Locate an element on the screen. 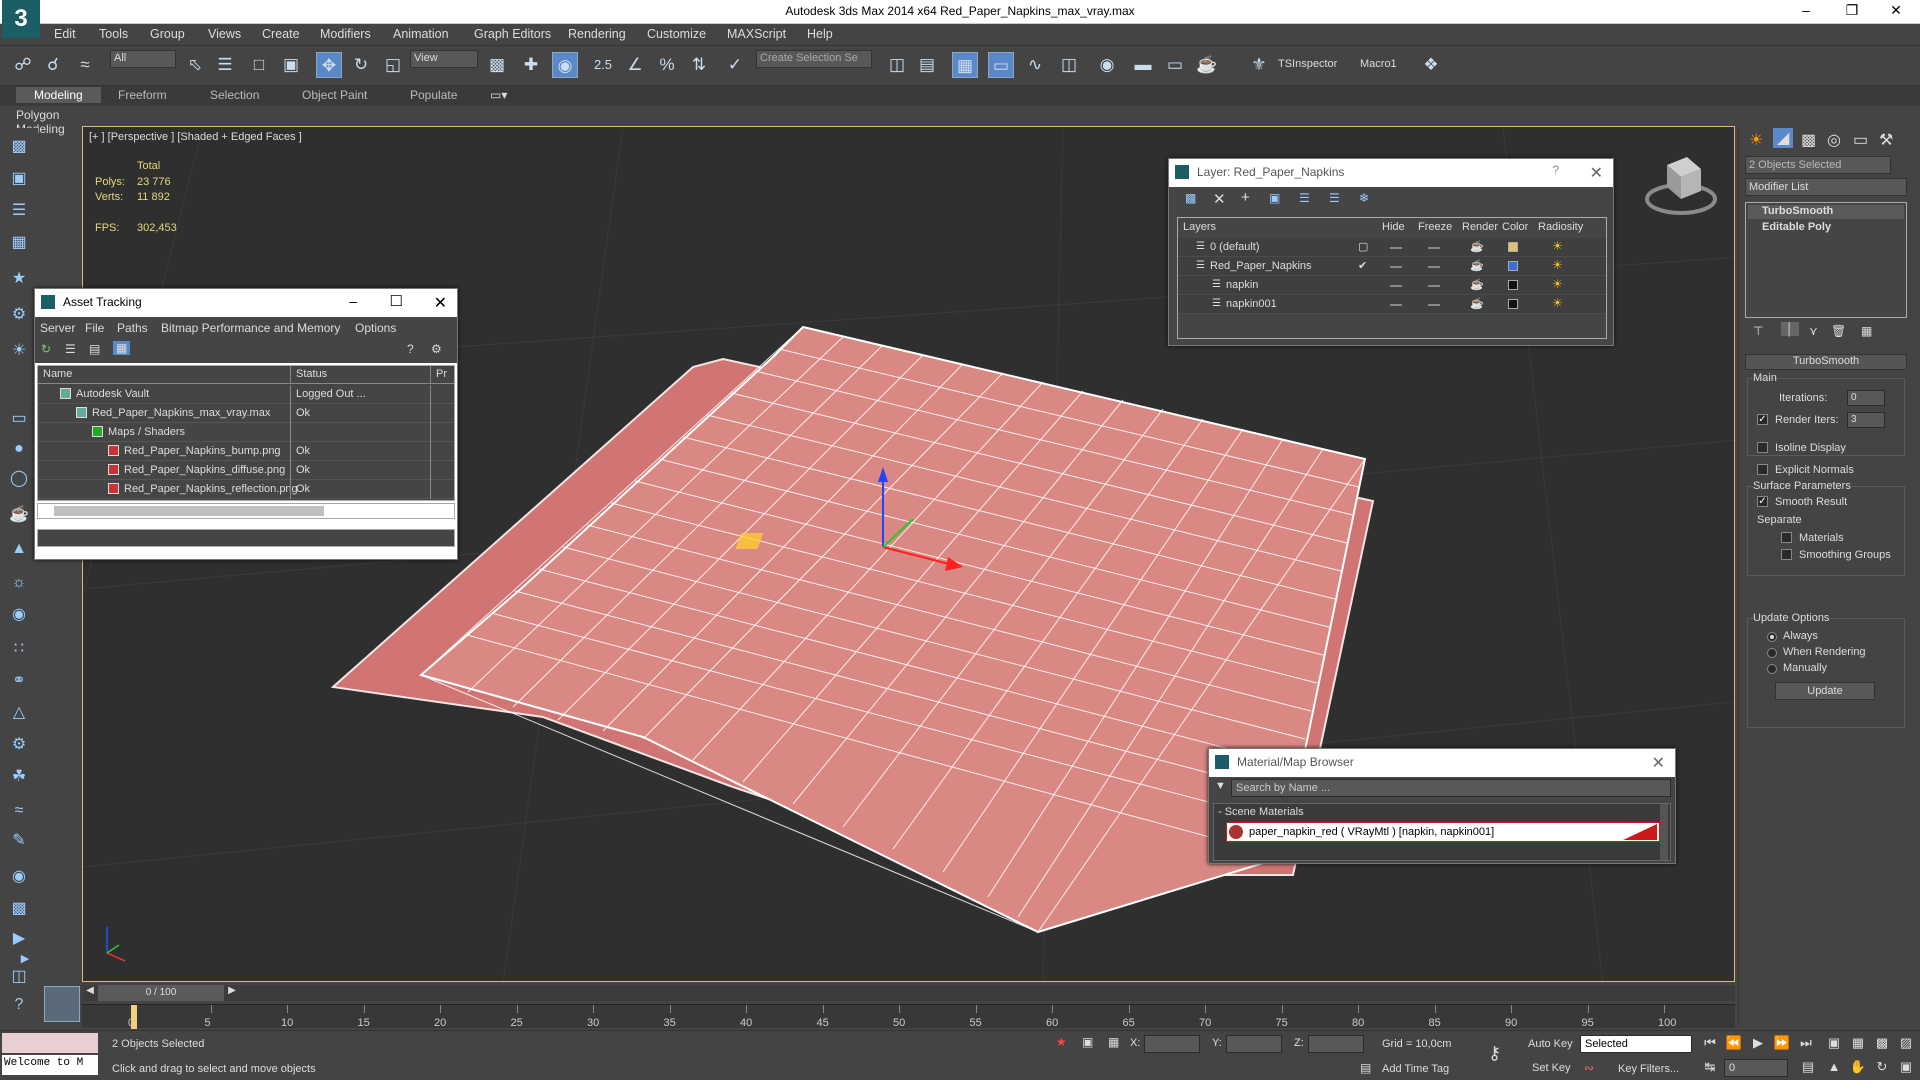 This screenshot has height=1080, width=1920. render-production-icon: ☕ is located at coordinates (1207, 65).